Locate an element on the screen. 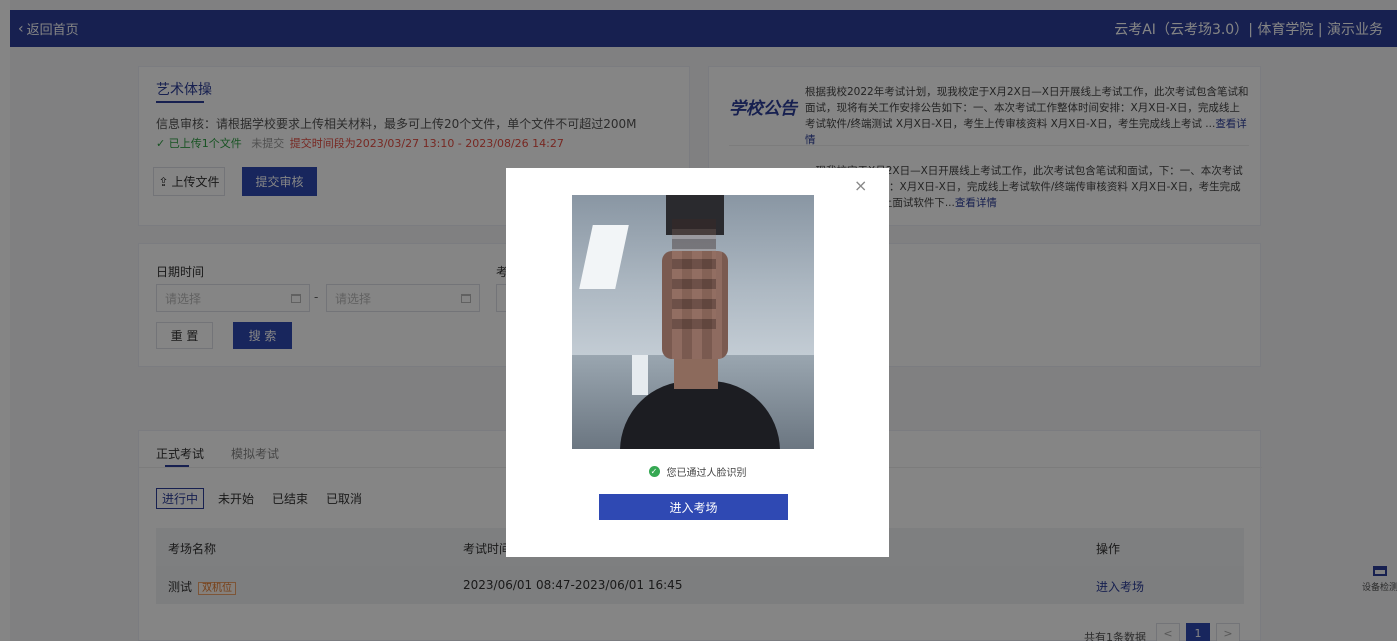 The image size is (1397, 641). camera-preview is located at coordinates (693, 322).